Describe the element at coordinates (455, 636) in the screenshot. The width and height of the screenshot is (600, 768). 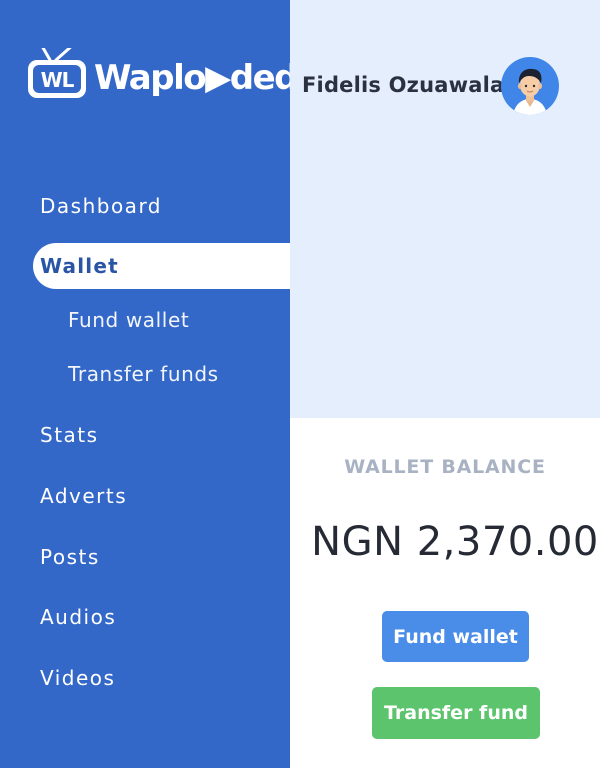
I see `fund-wallet-button: Fund wallet` at that location.